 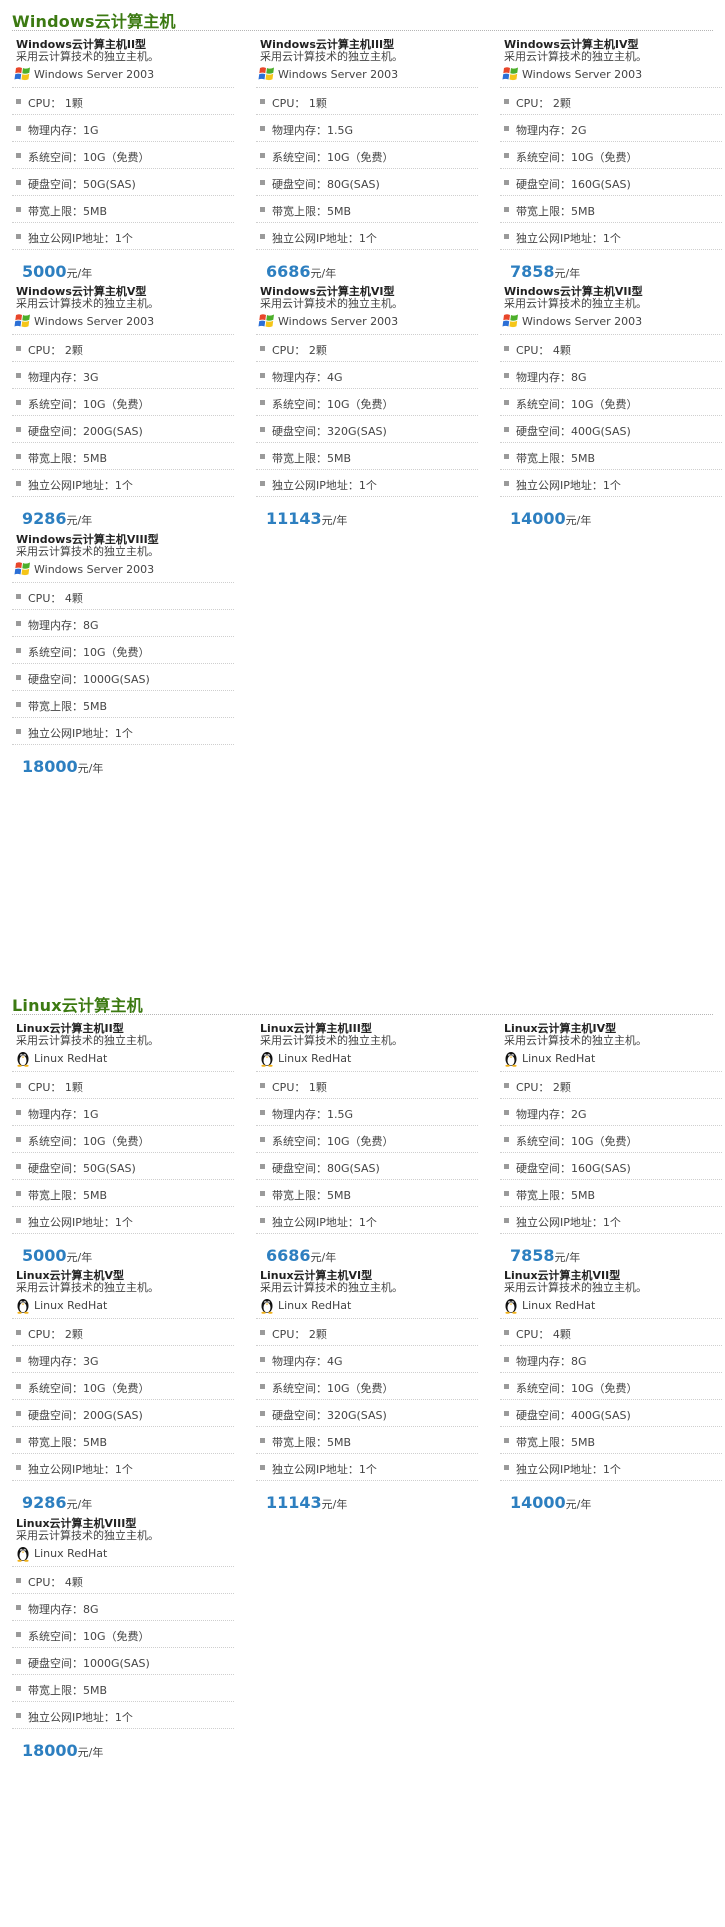 What do you see at coordinates (573, 1415) in the screenshot?
I see `spec-text: 硬盘空间：400G(SAS)` at bounding box center [573, 1415].